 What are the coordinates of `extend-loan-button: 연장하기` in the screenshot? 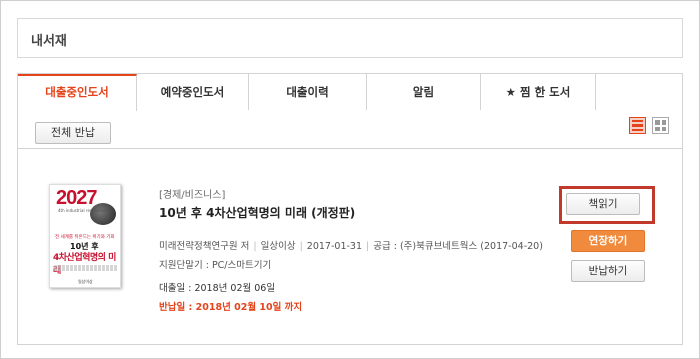 It's located at (608, 241).